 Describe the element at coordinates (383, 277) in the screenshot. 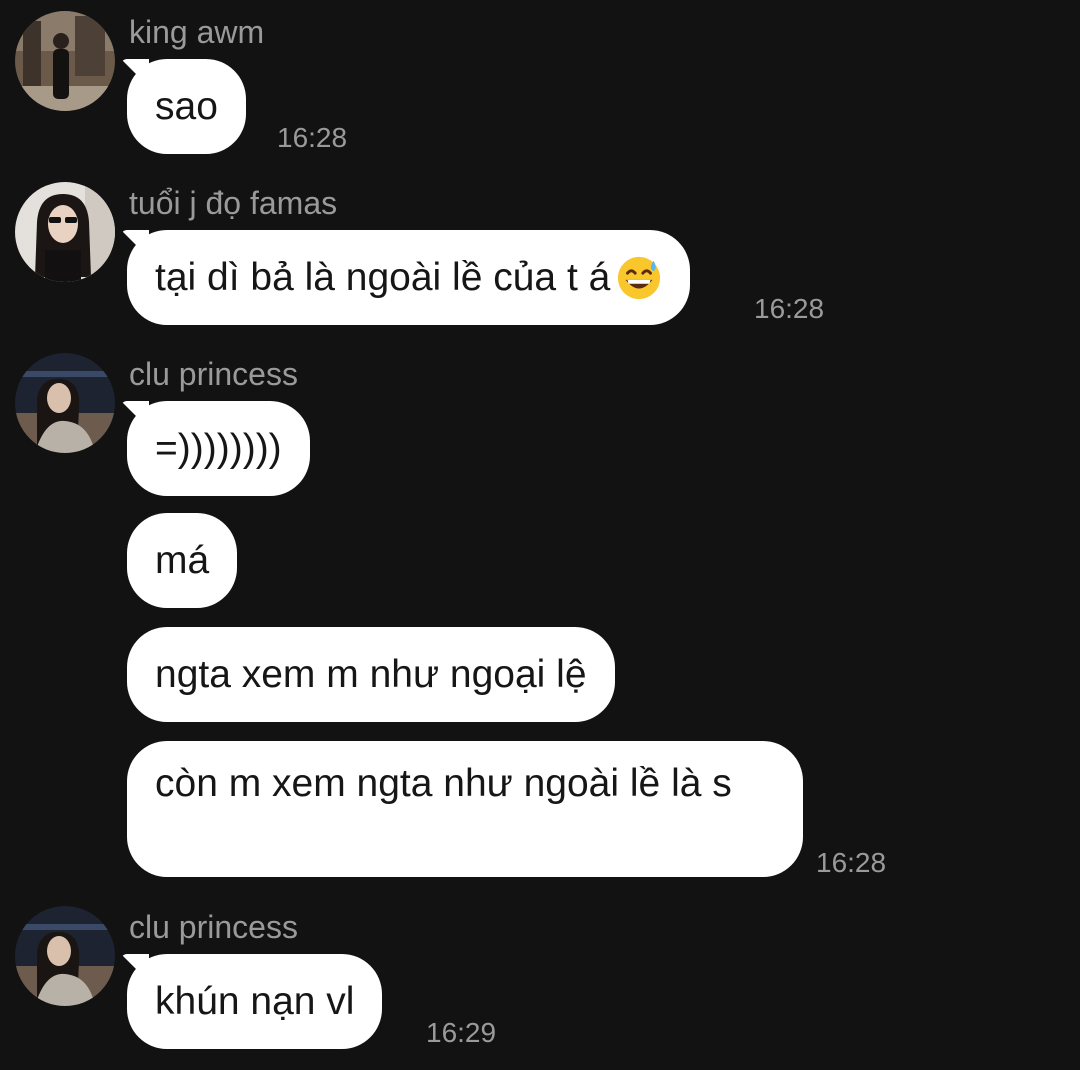

I see `message-text: tại dì bả là ngoài lề của t á` at that location.